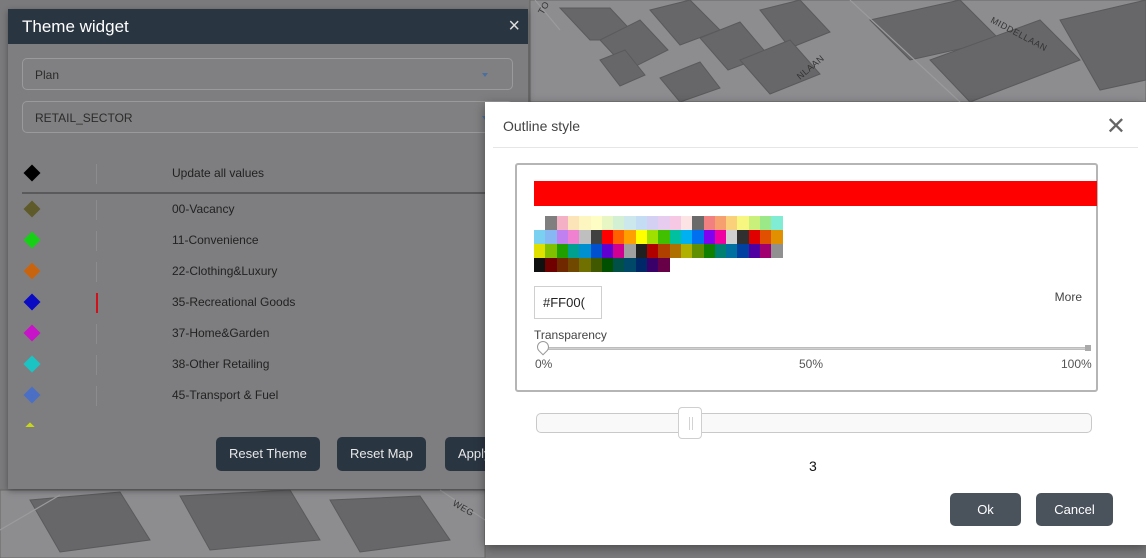 Image resolution: width=1146 pixels, height=558 pixels. What do you see at coordinates (248, 396) in the screenshot?
I see `category-row: 45-Transport & Fuel` at bounding box center [248, 396].